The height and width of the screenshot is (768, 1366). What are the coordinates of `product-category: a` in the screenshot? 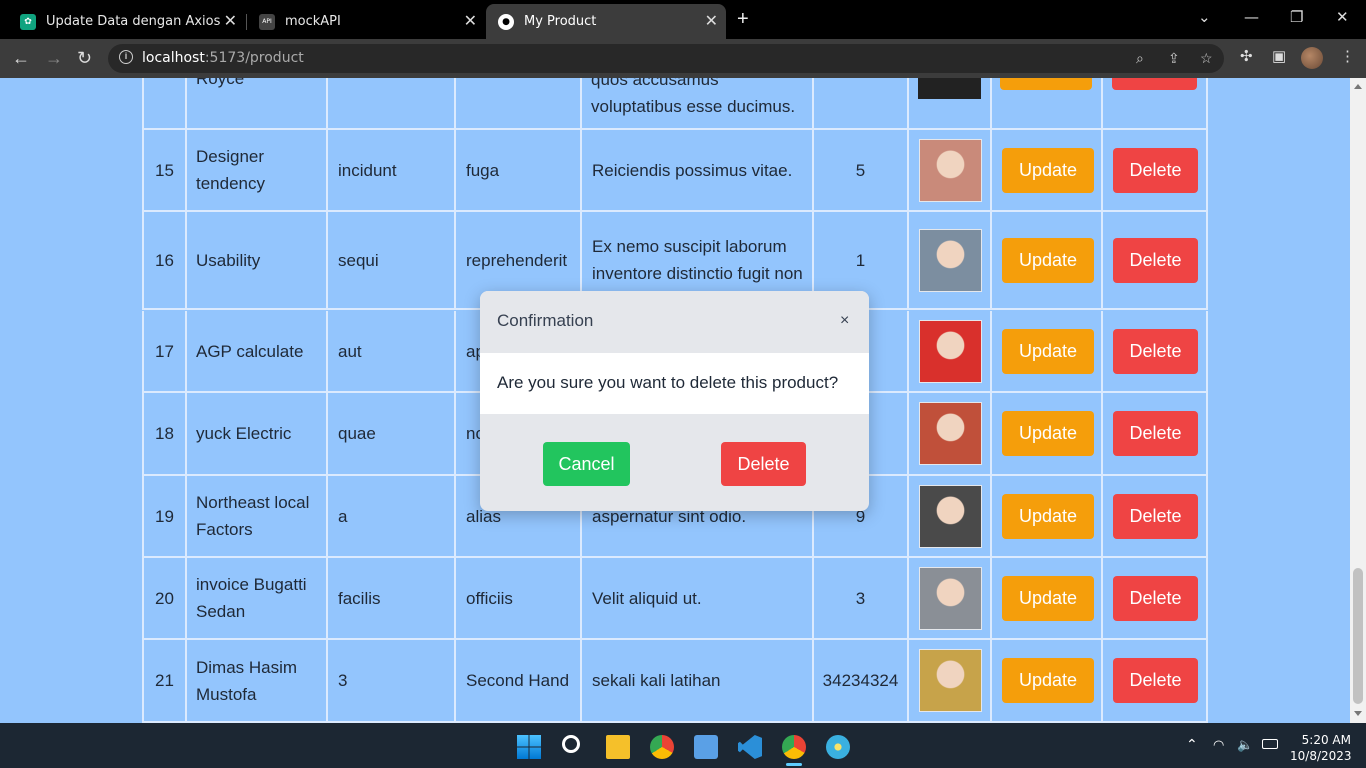 It's located at (343, 516).